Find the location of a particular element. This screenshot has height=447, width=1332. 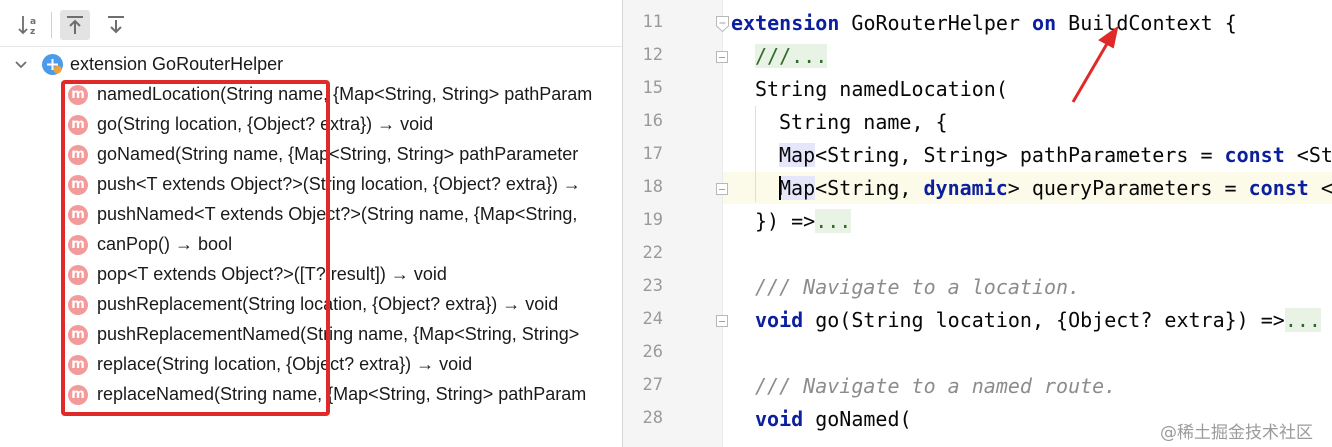

gutter-divider is located at coordinates (722, 223).